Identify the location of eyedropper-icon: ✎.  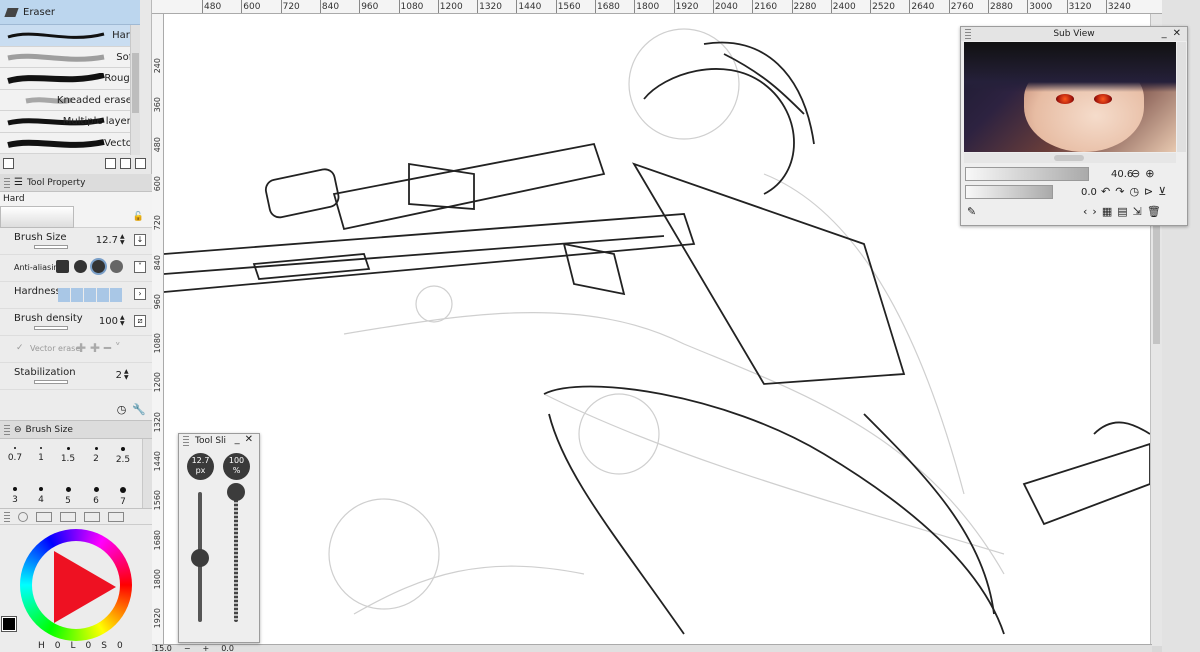
(971, 211).